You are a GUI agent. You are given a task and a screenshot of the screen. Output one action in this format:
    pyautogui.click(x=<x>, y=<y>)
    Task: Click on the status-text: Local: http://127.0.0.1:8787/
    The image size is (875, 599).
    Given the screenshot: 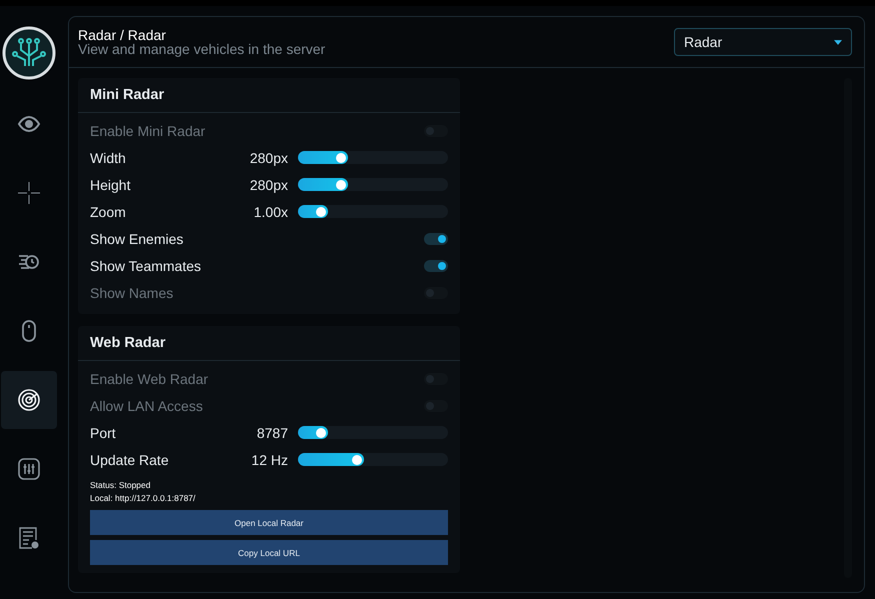 What is the action you would take?
    pyautogui.click(x=143, y=498)
    